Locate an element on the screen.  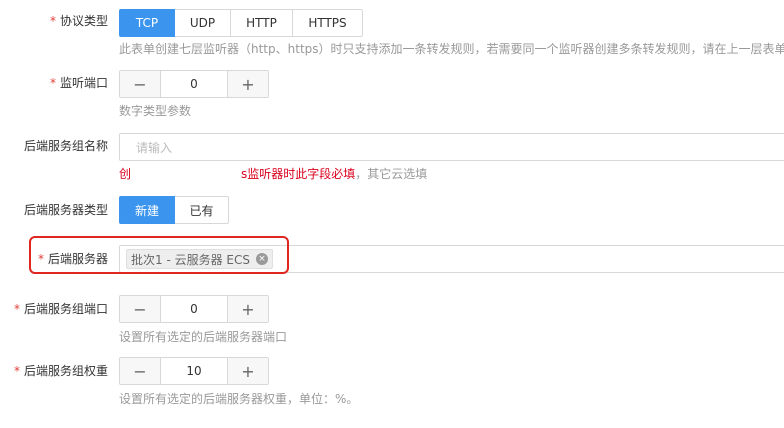
group-weight-increment-button: + is located at coordinates (247, 371).